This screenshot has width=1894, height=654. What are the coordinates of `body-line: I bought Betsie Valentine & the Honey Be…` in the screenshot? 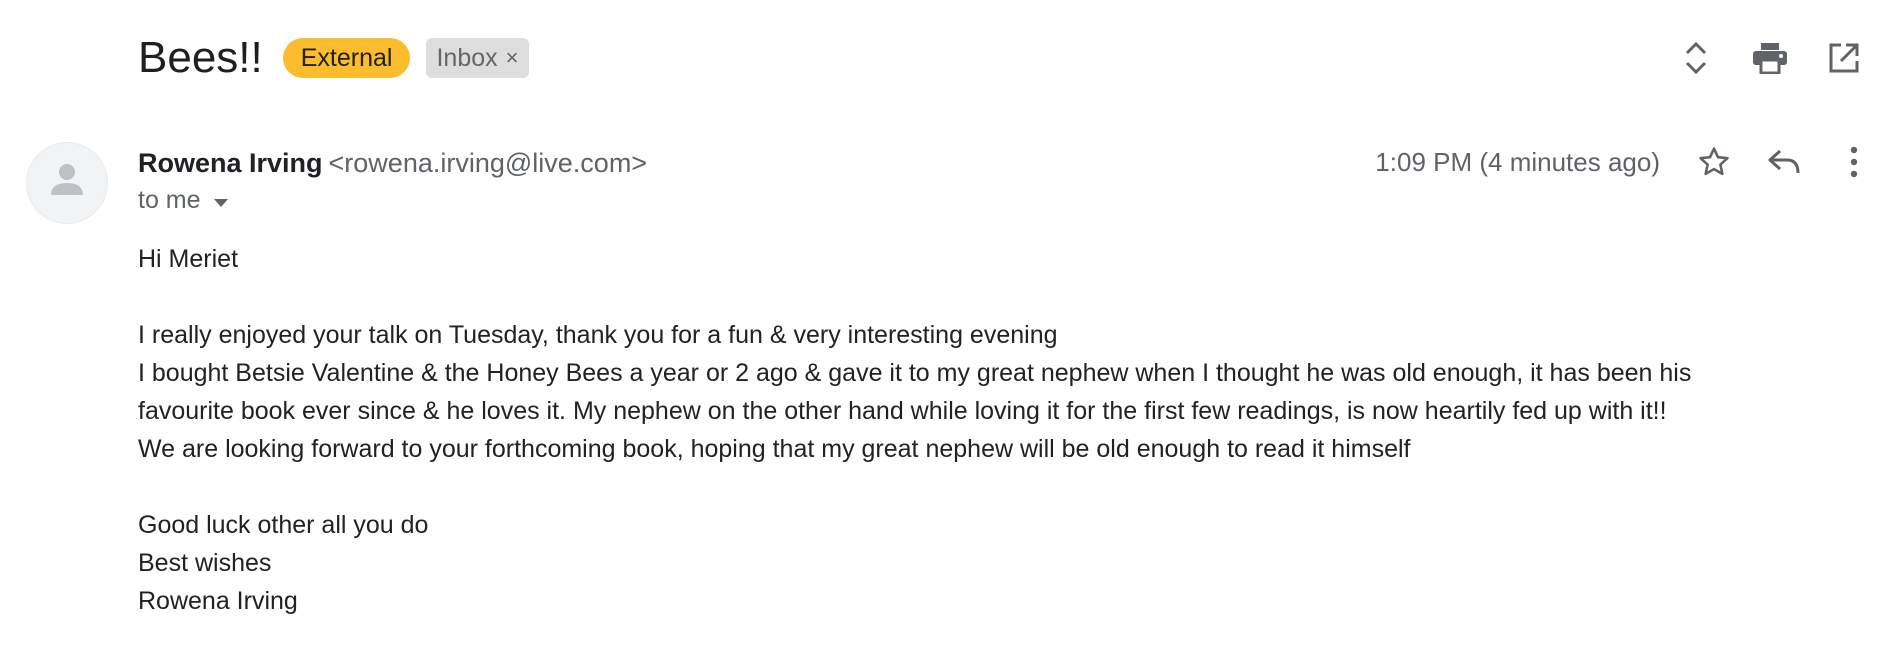 It's located at (915, 373).